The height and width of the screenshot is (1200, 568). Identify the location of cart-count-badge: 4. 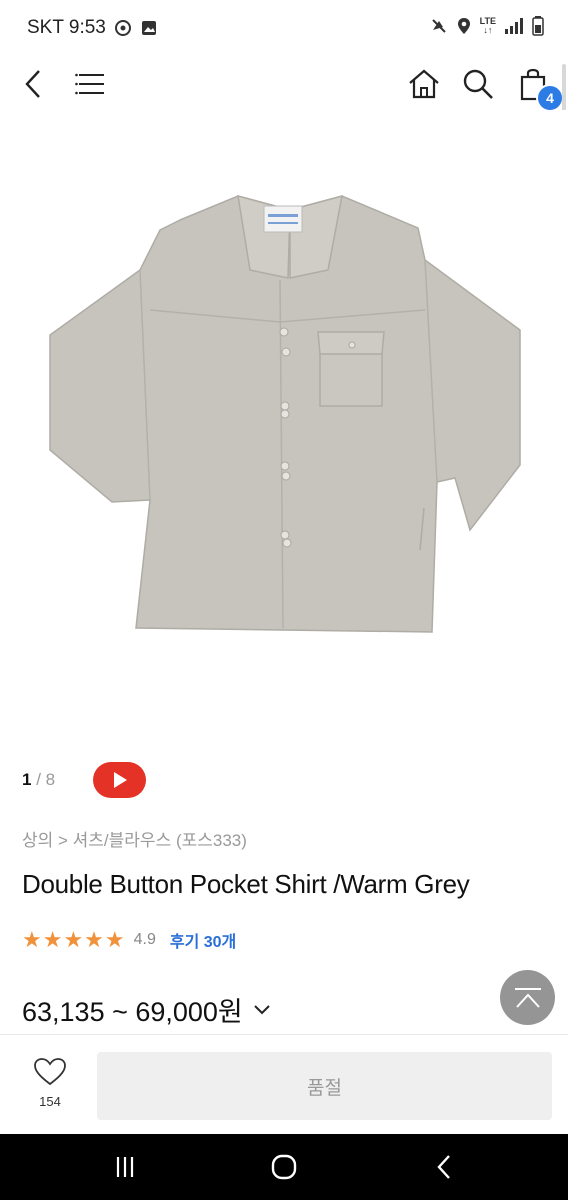
(550, 98).